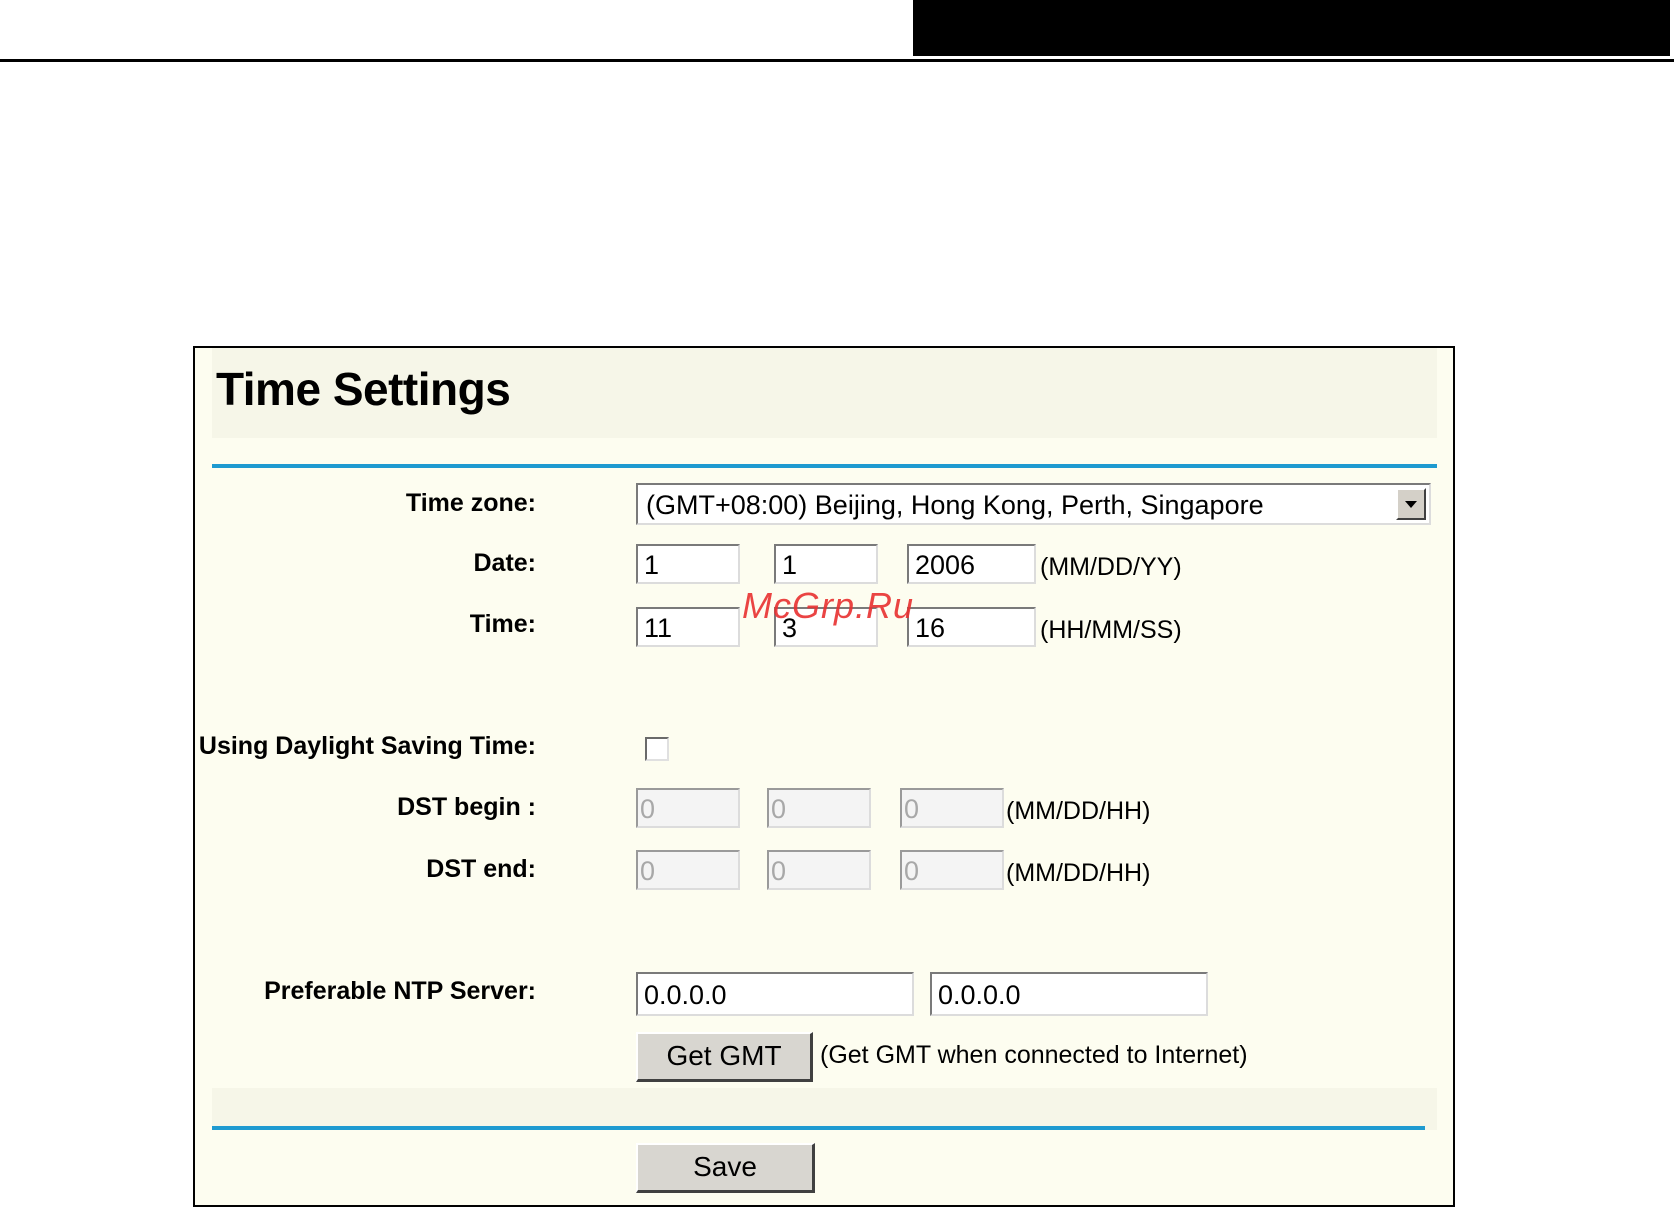 The width and height of the screenshot is (1674, 1208). Describe the element at coordinates (1411, 504) in the screenshot. I see `chevron-down-icon` at that location.